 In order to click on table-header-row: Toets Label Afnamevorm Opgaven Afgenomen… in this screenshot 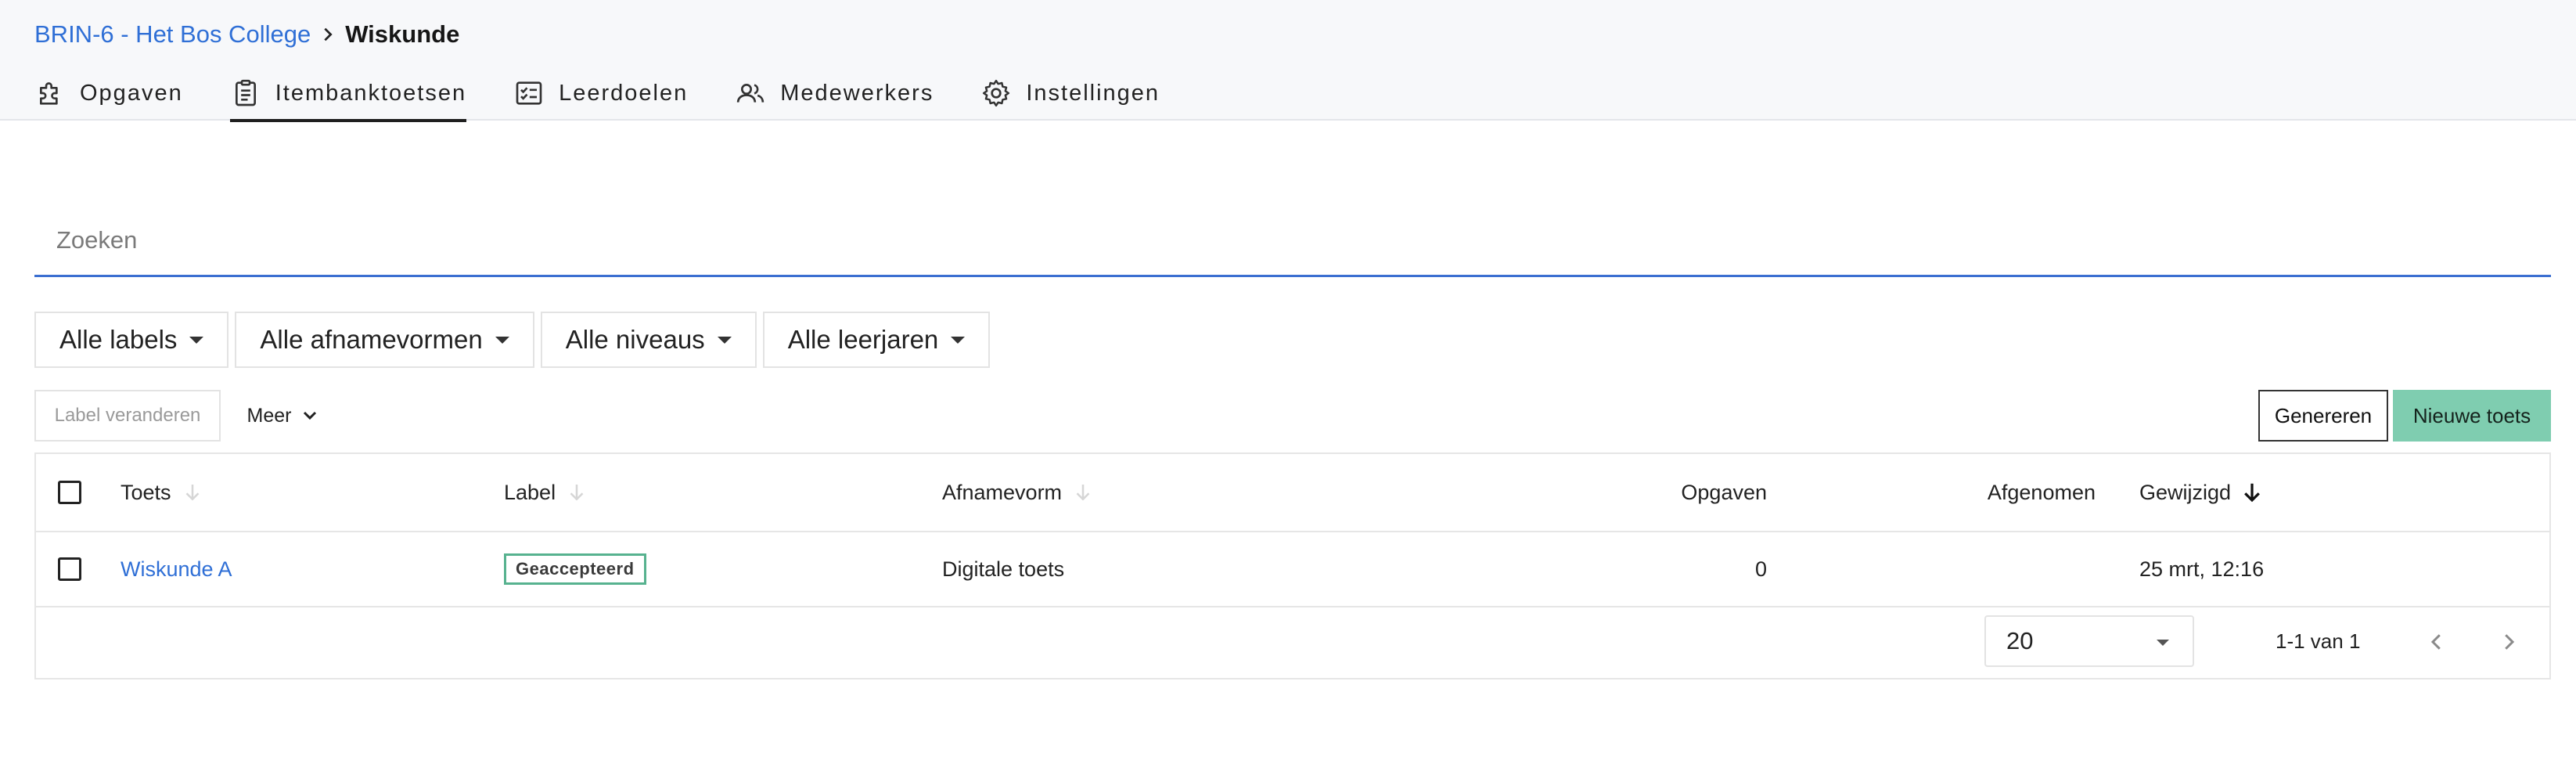, I will do `click(1292, 493)`.